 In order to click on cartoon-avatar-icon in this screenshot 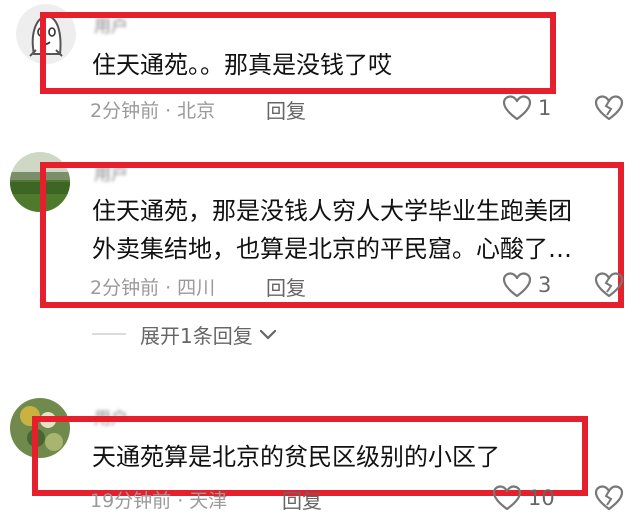, I will do `click(46, 34)`.